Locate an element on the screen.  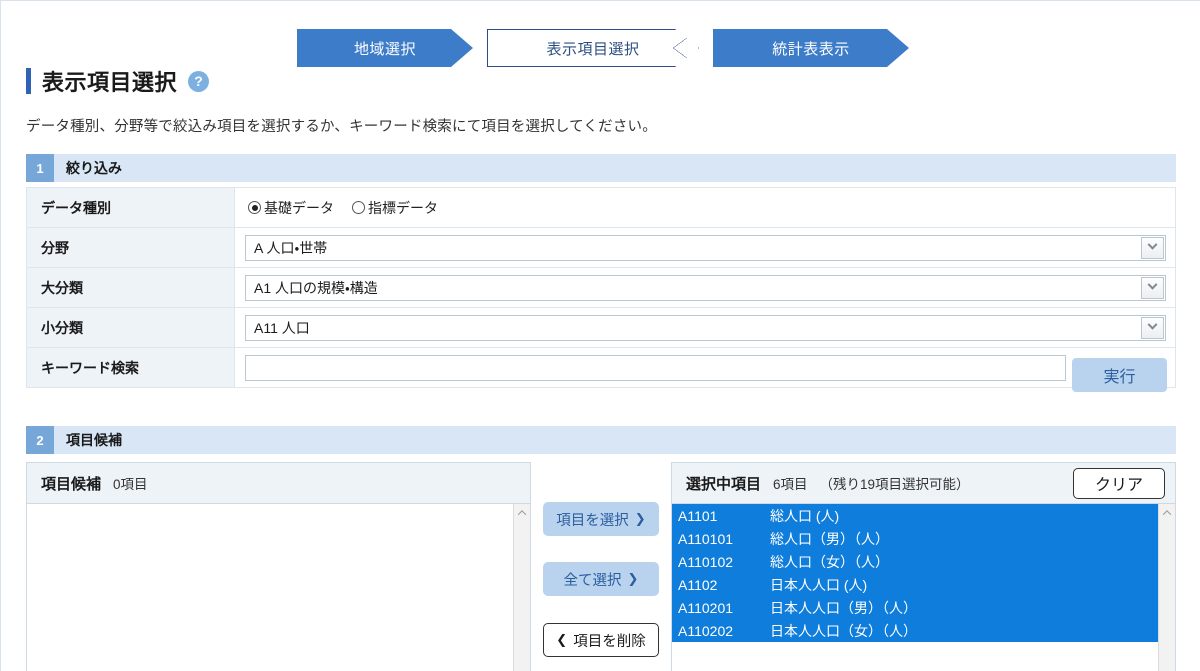
item-name: 日本人人口 (人) is located at coordinates (819, 584).